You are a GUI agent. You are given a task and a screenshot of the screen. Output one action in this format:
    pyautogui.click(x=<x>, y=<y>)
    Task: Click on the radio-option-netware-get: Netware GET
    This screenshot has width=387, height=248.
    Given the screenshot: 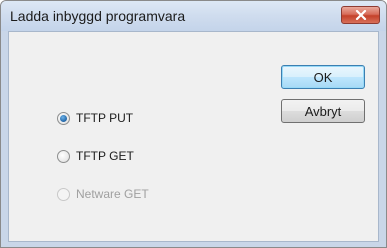 What is the action you would take?
    pyautogui.click(x=103, y=194)
    